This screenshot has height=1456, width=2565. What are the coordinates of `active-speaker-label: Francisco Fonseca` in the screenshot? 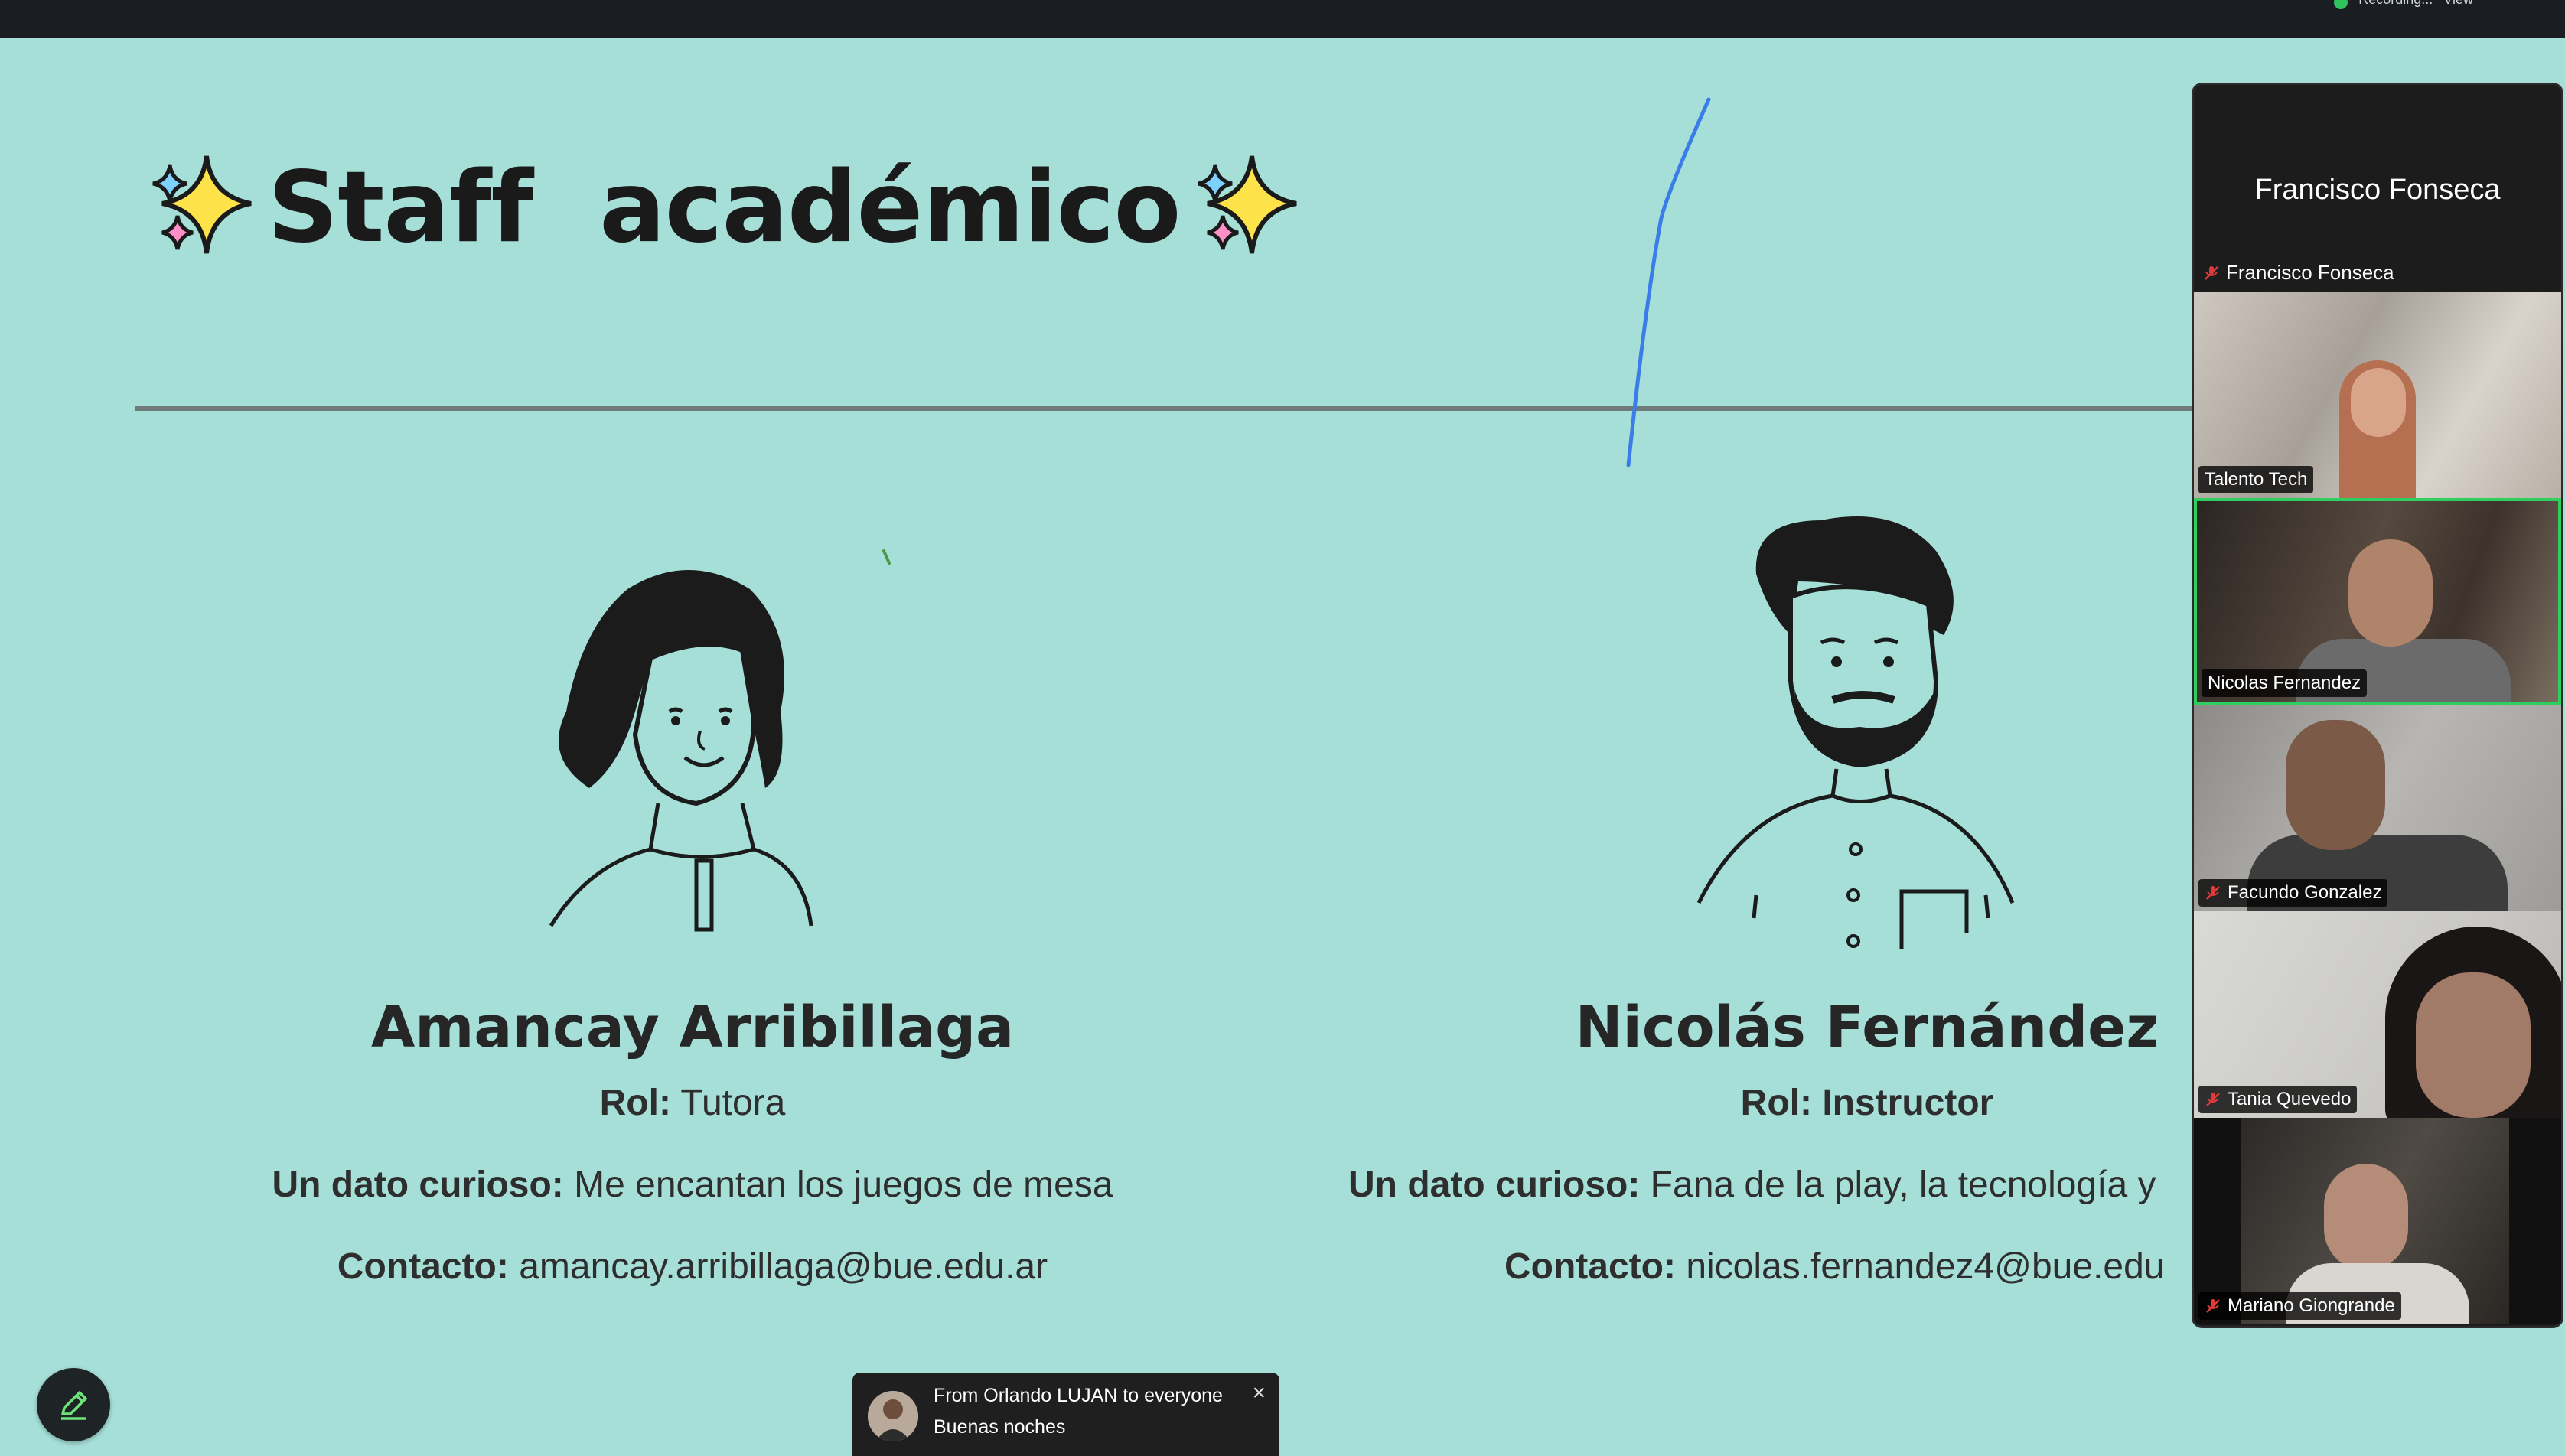 It's located at (2298, 273).